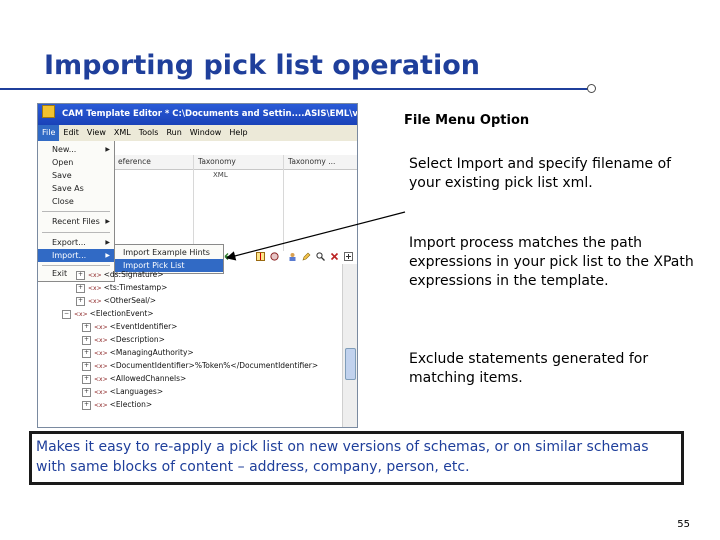 The width and height of the screenshot is (720, 540). What do you see at coordinates (306, 256) in the screenshot?
I see `toolbar-edit-icon` at bounding box center [306, 256].